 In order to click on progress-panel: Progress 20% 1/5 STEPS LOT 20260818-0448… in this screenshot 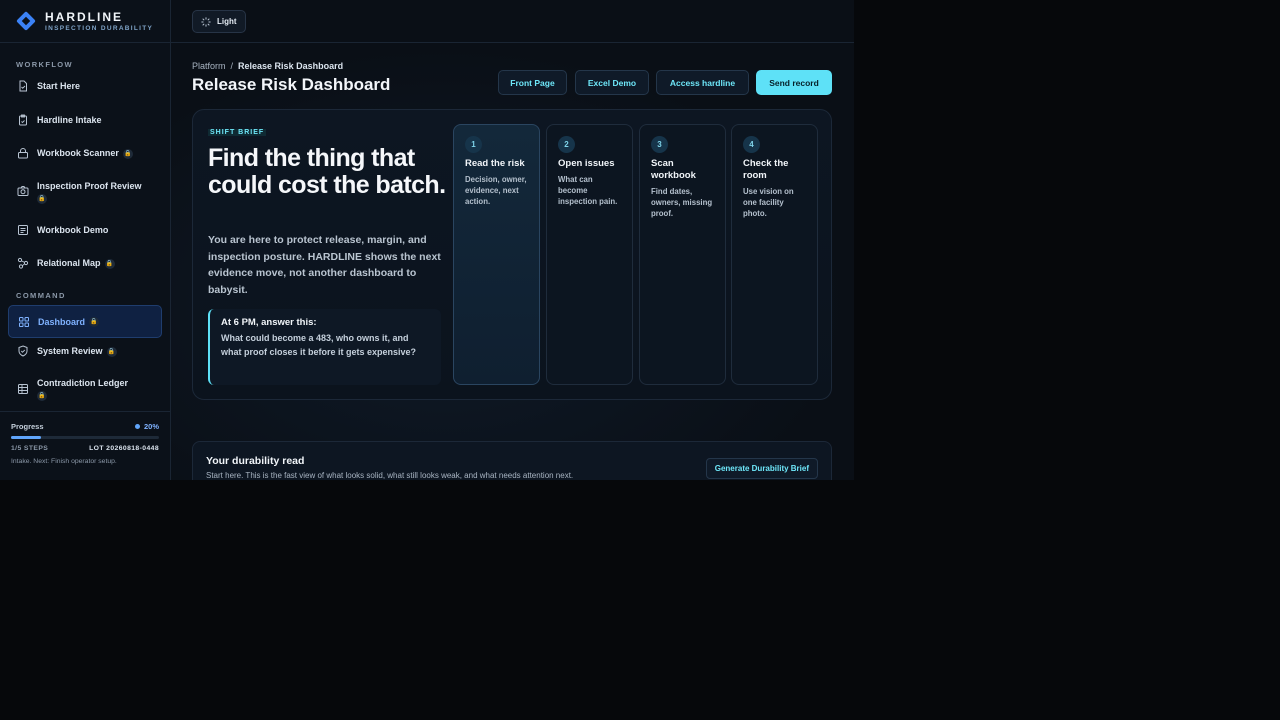, I will do `click(85, 445)`.